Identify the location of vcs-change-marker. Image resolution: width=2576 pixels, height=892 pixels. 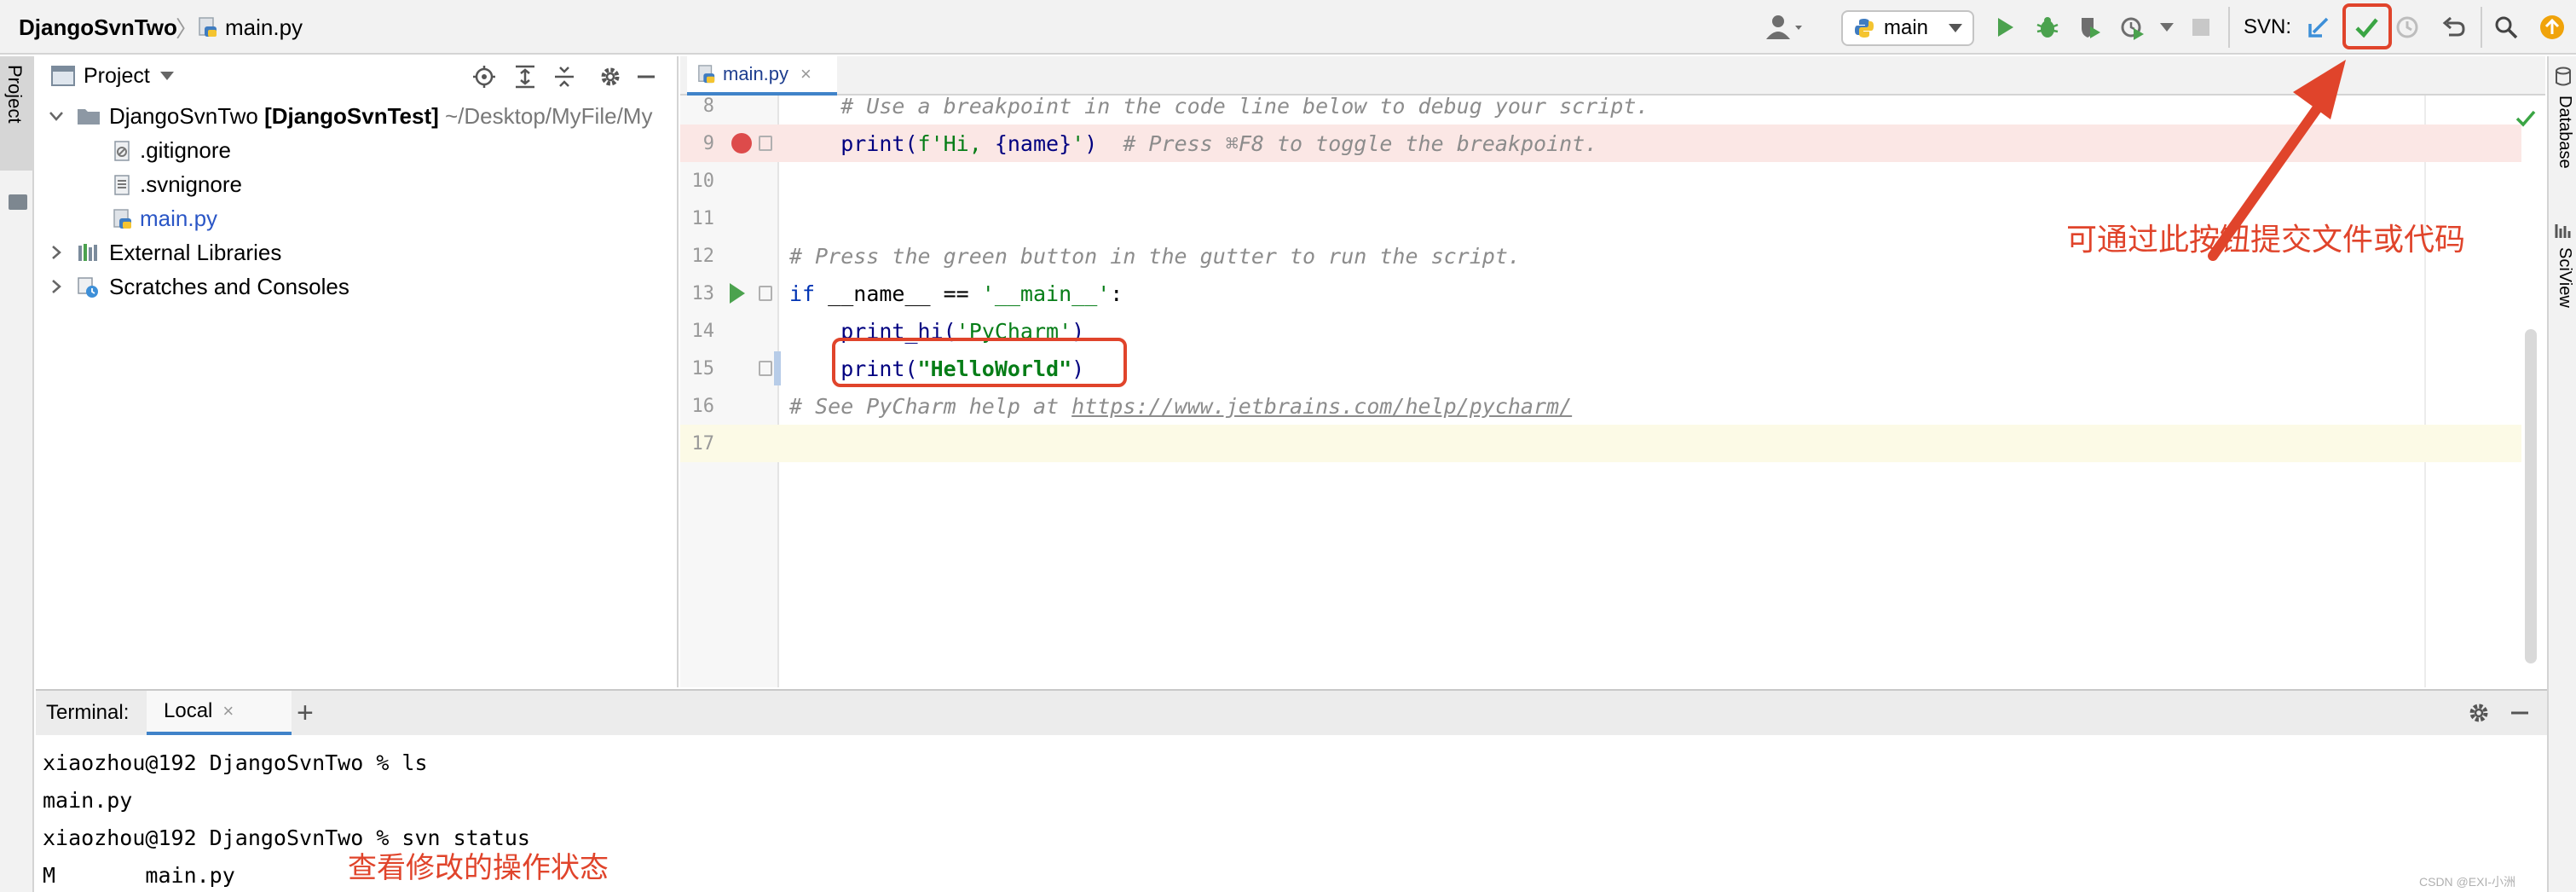
(777, 368).